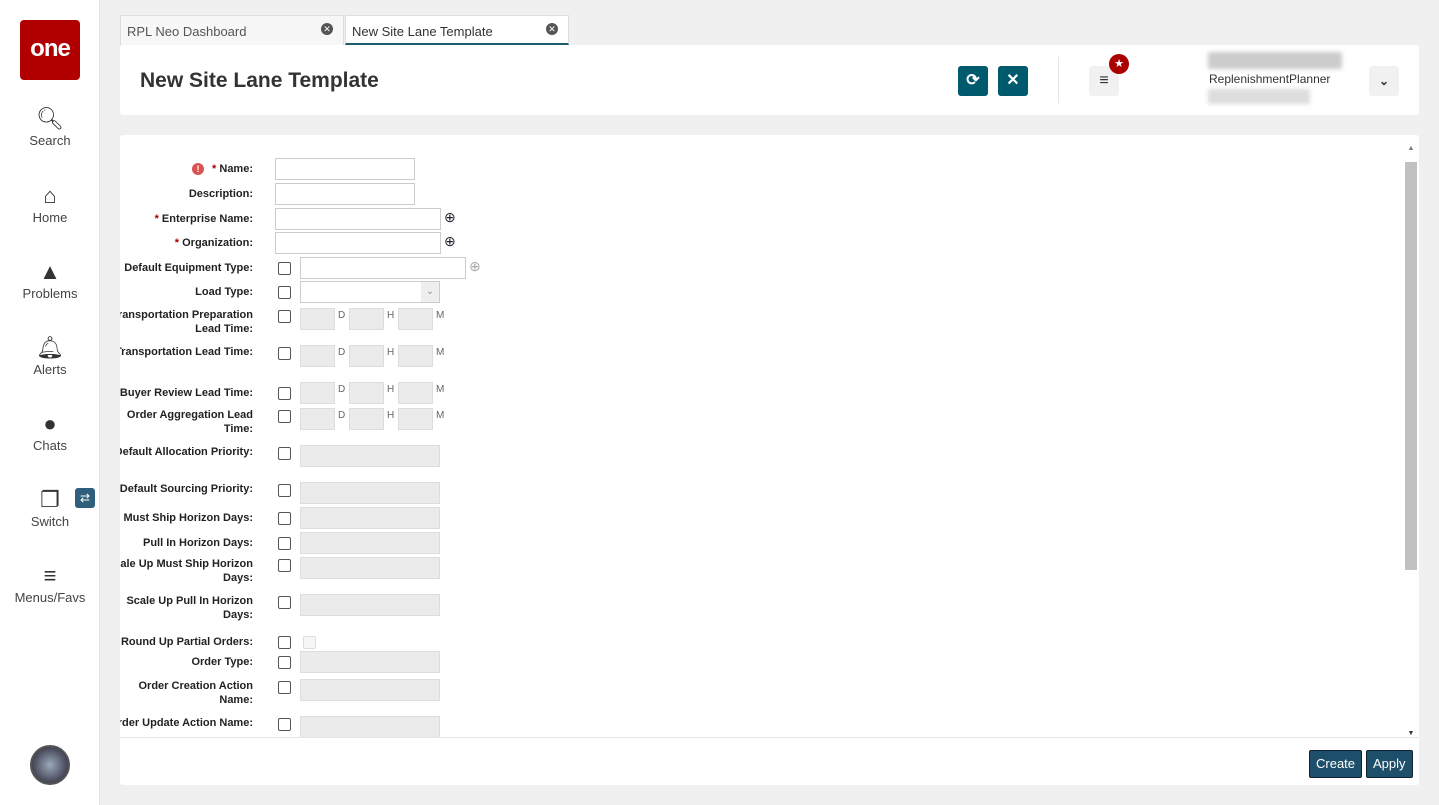 This screenshot has height=805, width=1439. I want to click on transportation-lead-time-d-input, so click(317, 356).